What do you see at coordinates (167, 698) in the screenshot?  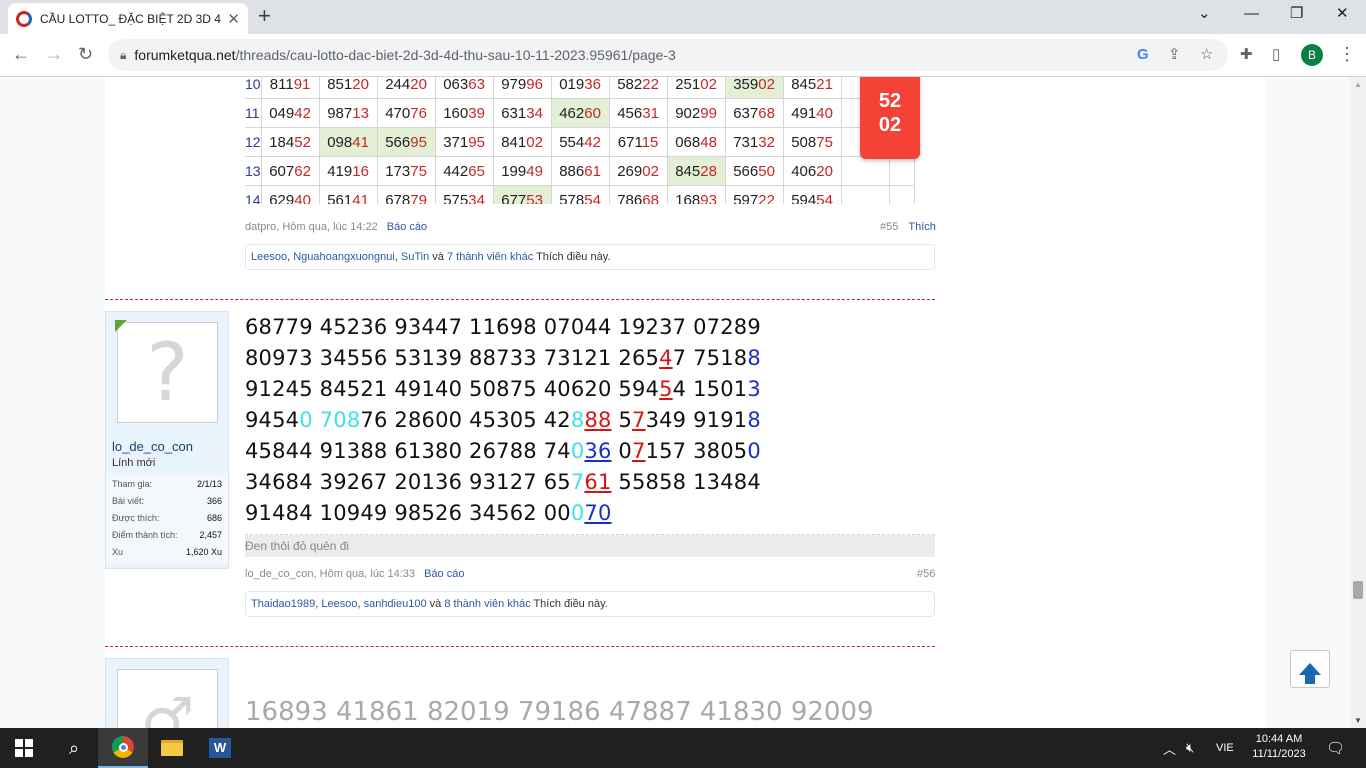 I see `avatar-male-icon: ♂` at bounding box center [167, 698].